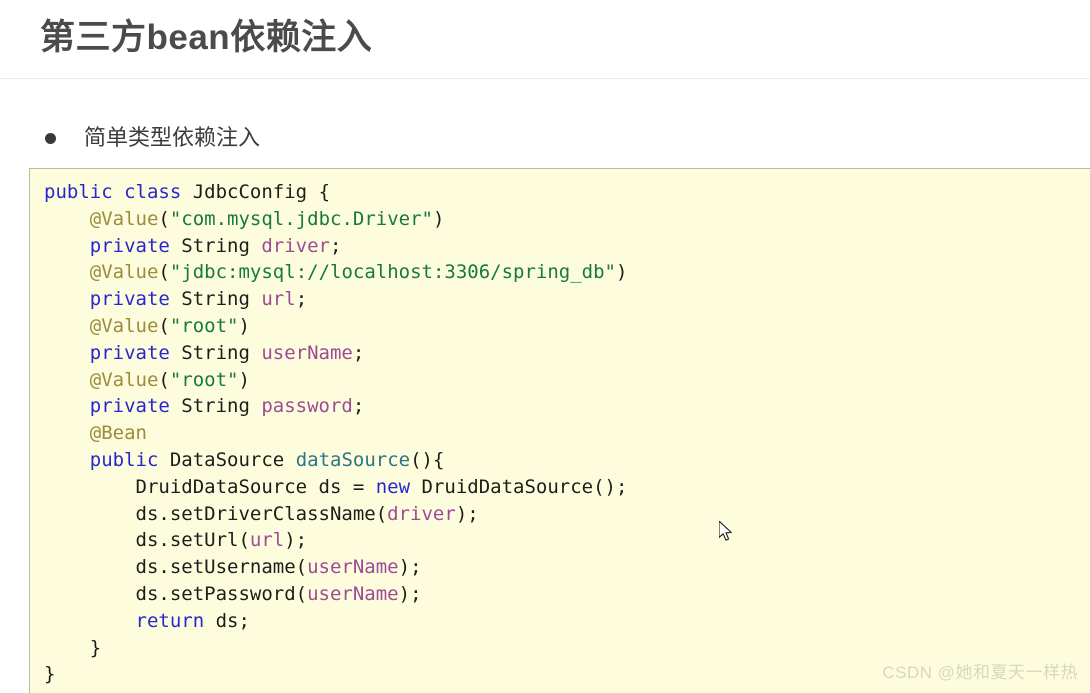 The height and width of the screenshot is (693, 1090). I want to click on code-line: private String url;, so click(175, 299).